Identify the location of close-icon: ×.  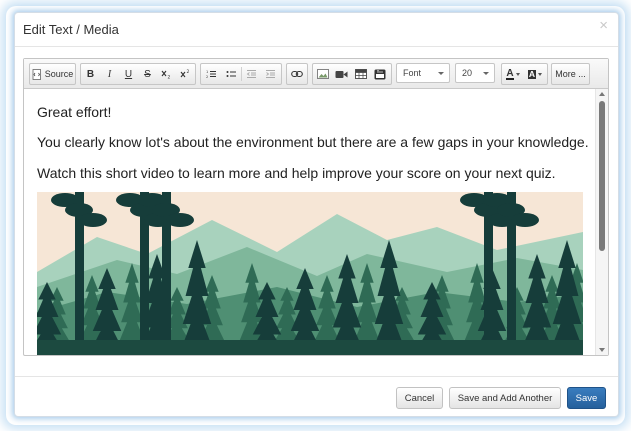
(603, 26).